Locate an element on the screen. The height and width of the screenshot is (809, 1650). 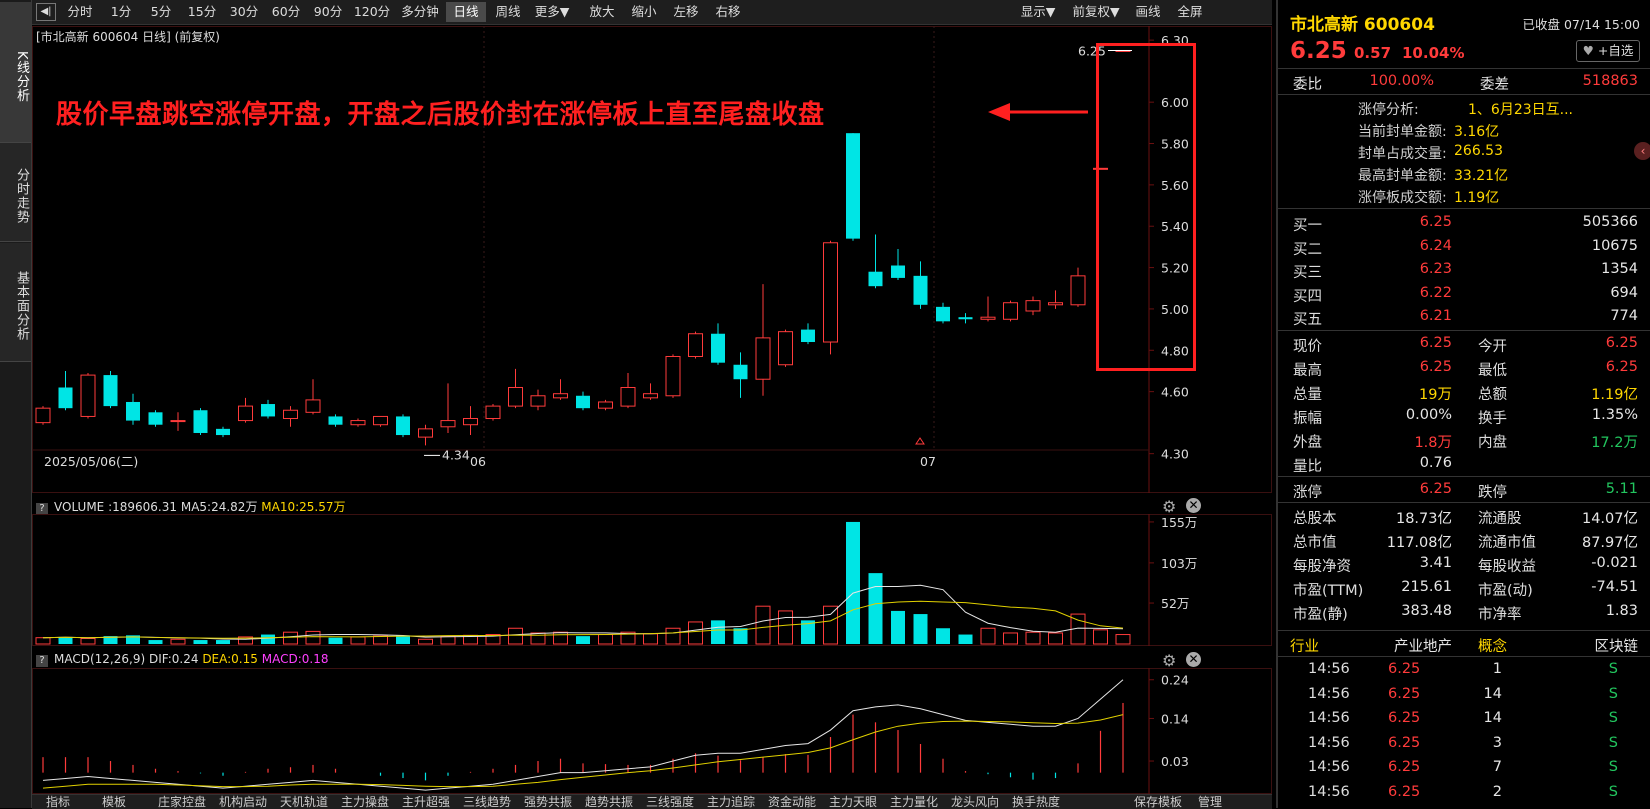
period-button-8: 多分钟 is located at coordinates (420, 12).